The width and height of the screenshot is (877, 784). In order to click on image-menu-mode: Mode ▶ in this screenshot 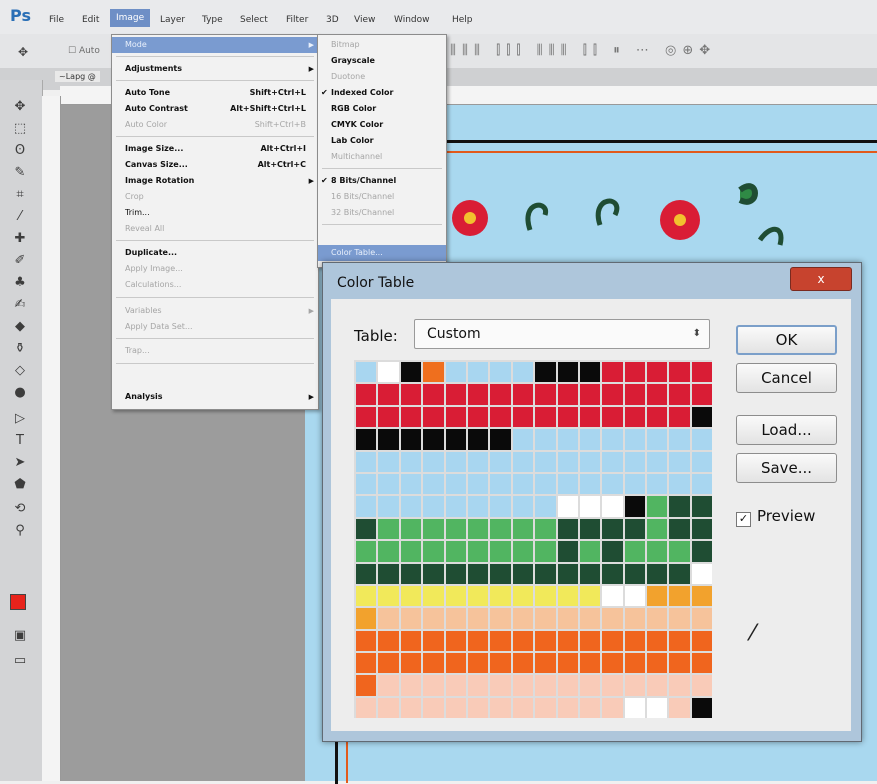, I will do `click(215, 45)`.